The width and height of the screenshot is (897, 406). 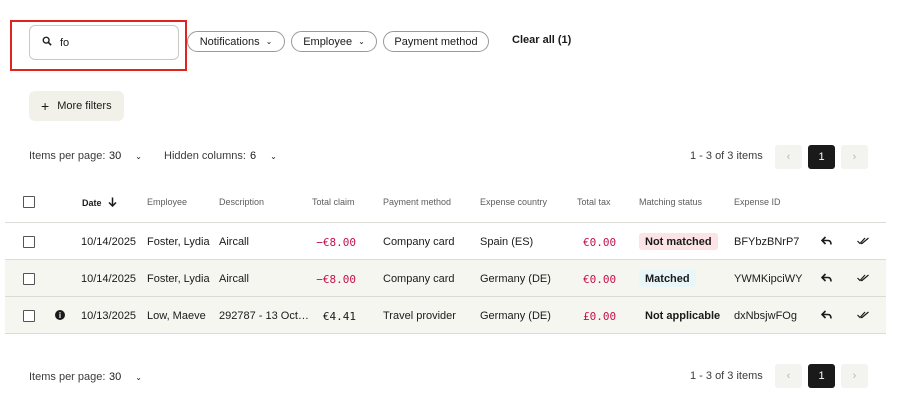 I want to click on row-employee: Low, Maeve, so click(x=176, y=316).